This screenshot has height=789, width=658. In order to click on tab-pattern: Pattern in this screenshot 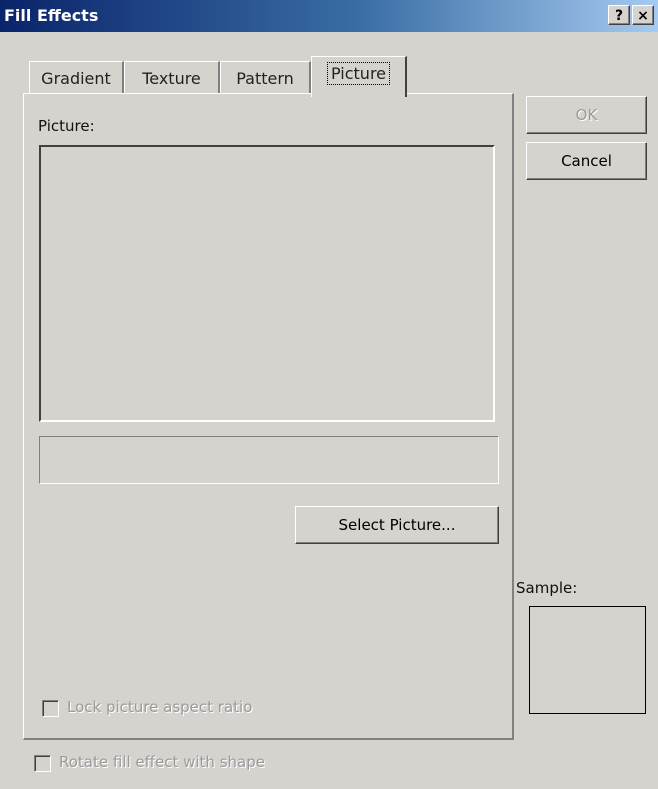, I will do `click(265, 77)`.